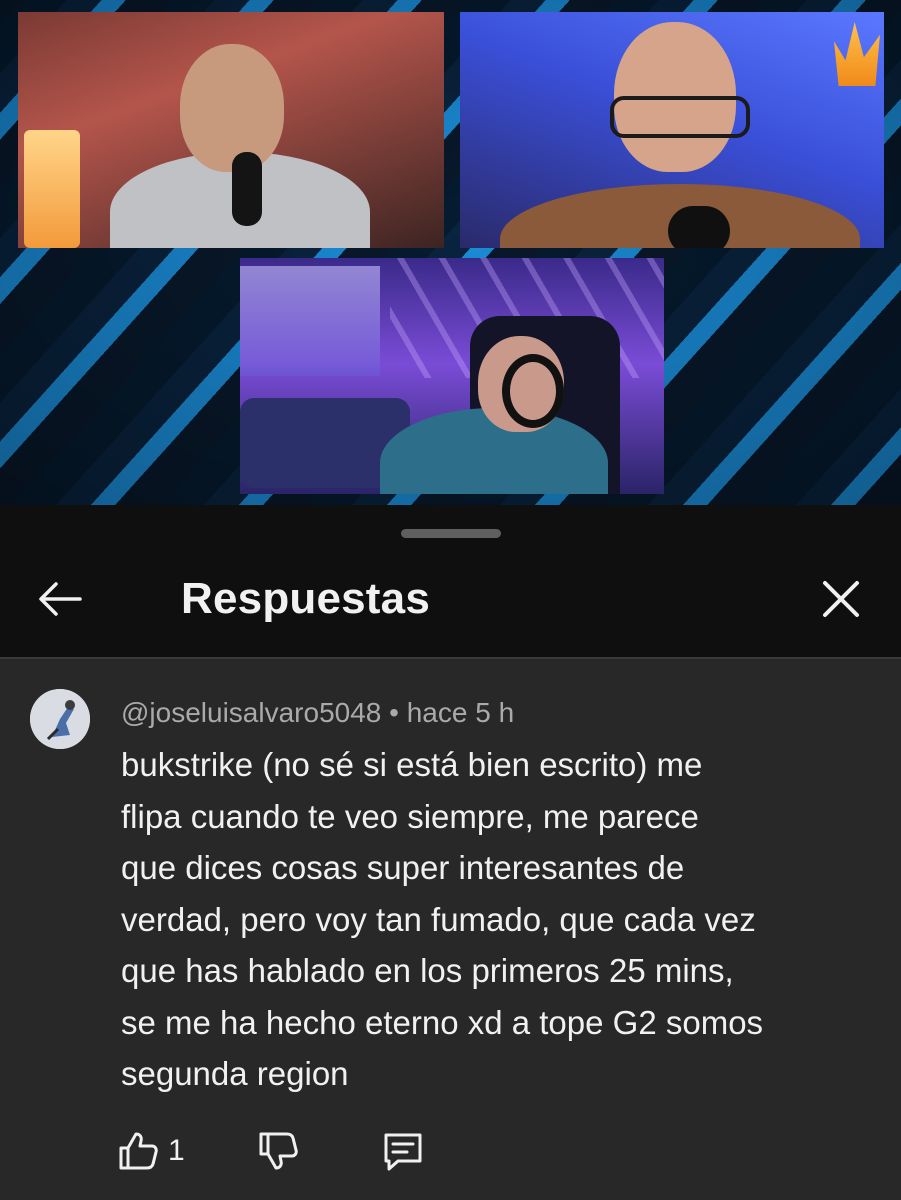 The height and width of the screenshot is (1200, 901). What do you see at coordinates (306, 598) in the screenshot?
I see `page-title: Respuestas` at bounding box center [306, 598].